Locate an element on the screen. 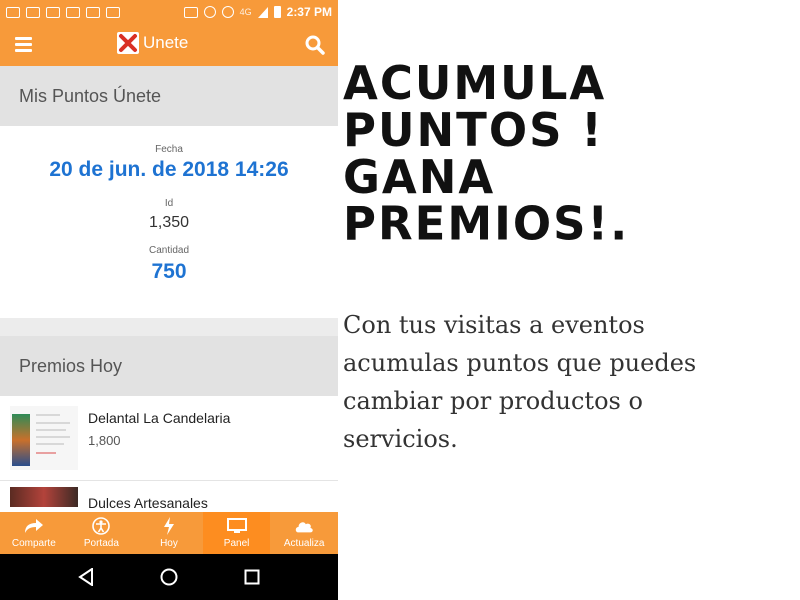 The height and width of the screenshot is (600, 800). chat-notification-icon is located at coordinates (13, 12).